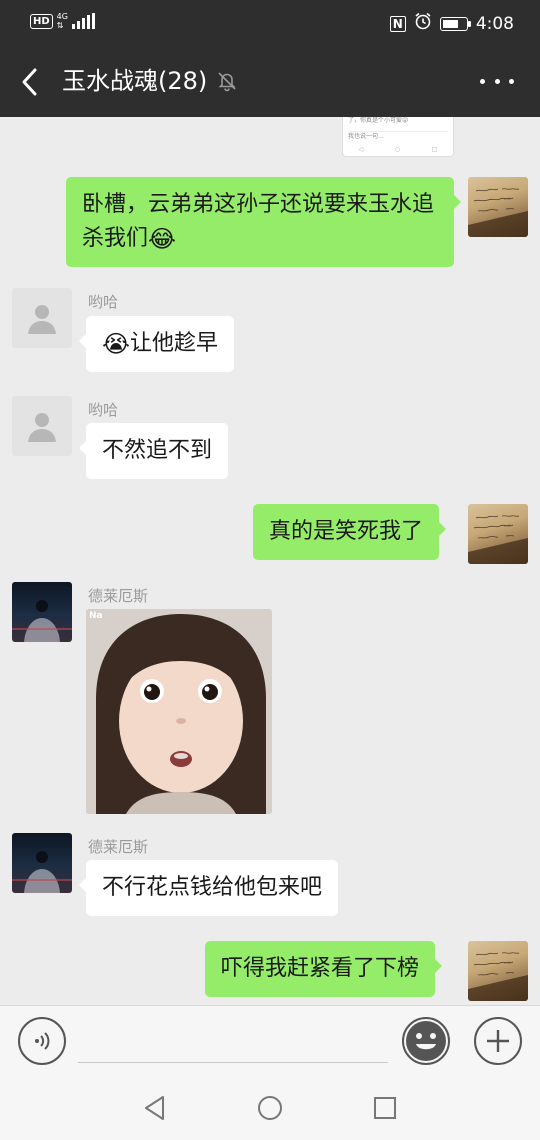 This screenshot has width=540, height=1140. I want to click on square-recents-icon, so click(385, 1108).